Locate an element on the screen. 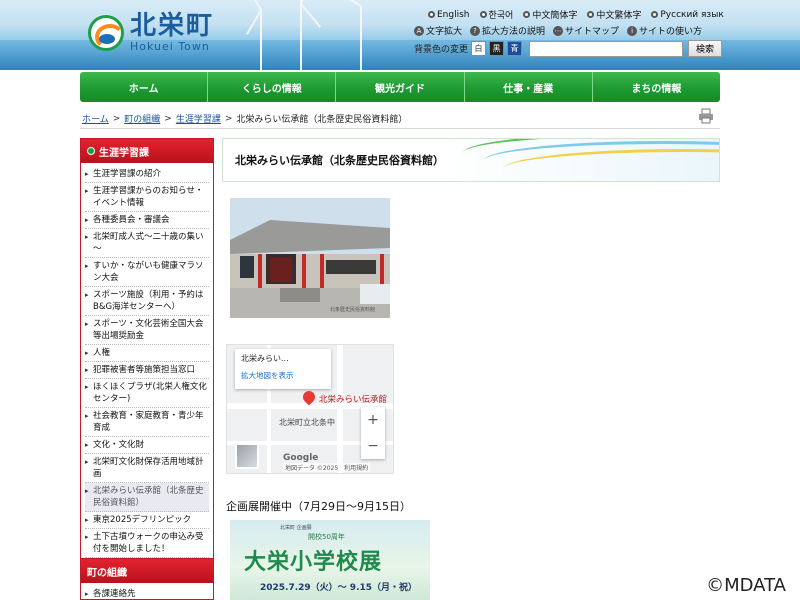  sitemap-icon: ⋯ is located at coordinates (558, 30).